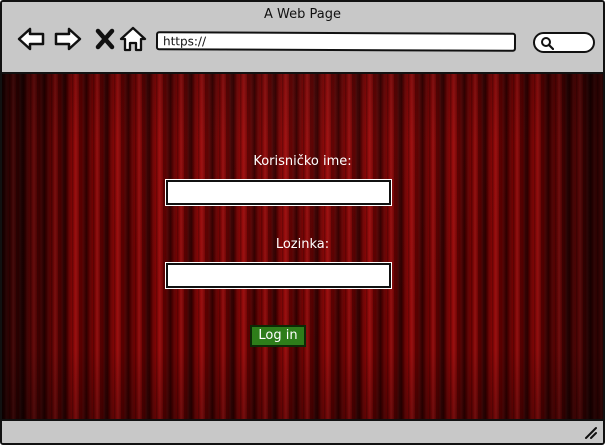 The image size is (605, 445). What do you see at coordinates (184, 41) in the screenshot?
I see `address-text: https://` at bounding box center [184, 41].